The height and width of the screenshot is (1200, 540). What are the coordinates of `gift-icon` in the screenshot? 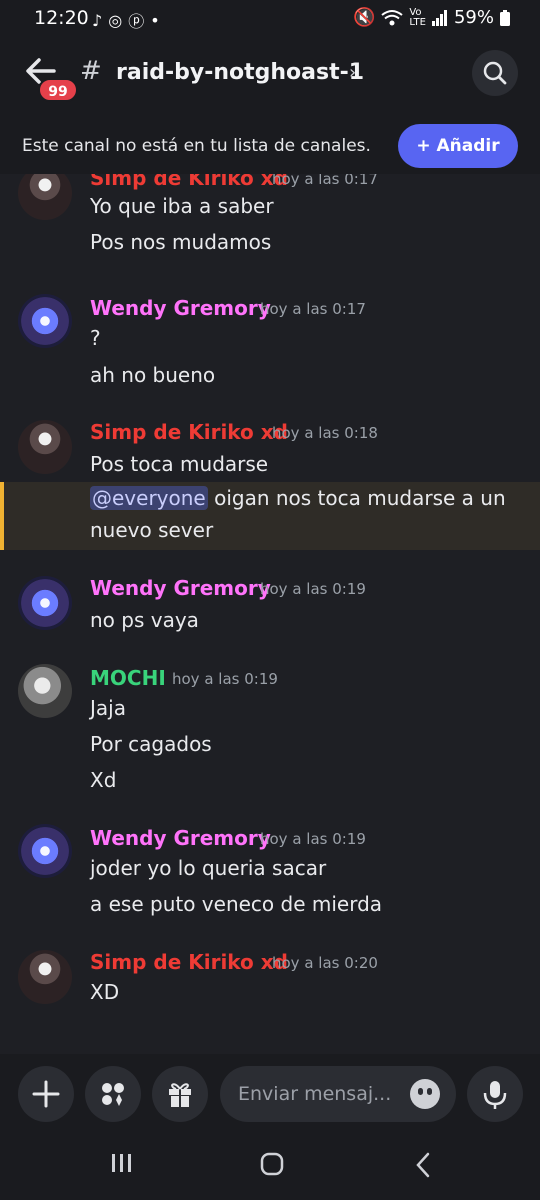 It's located at (180, 1095).